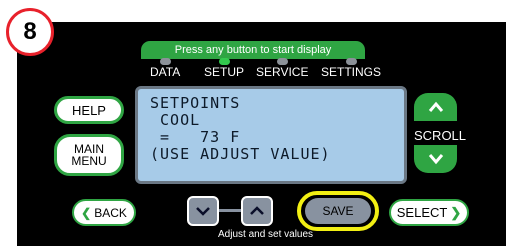  I want to click on adjust-connector, so click(230, 210).